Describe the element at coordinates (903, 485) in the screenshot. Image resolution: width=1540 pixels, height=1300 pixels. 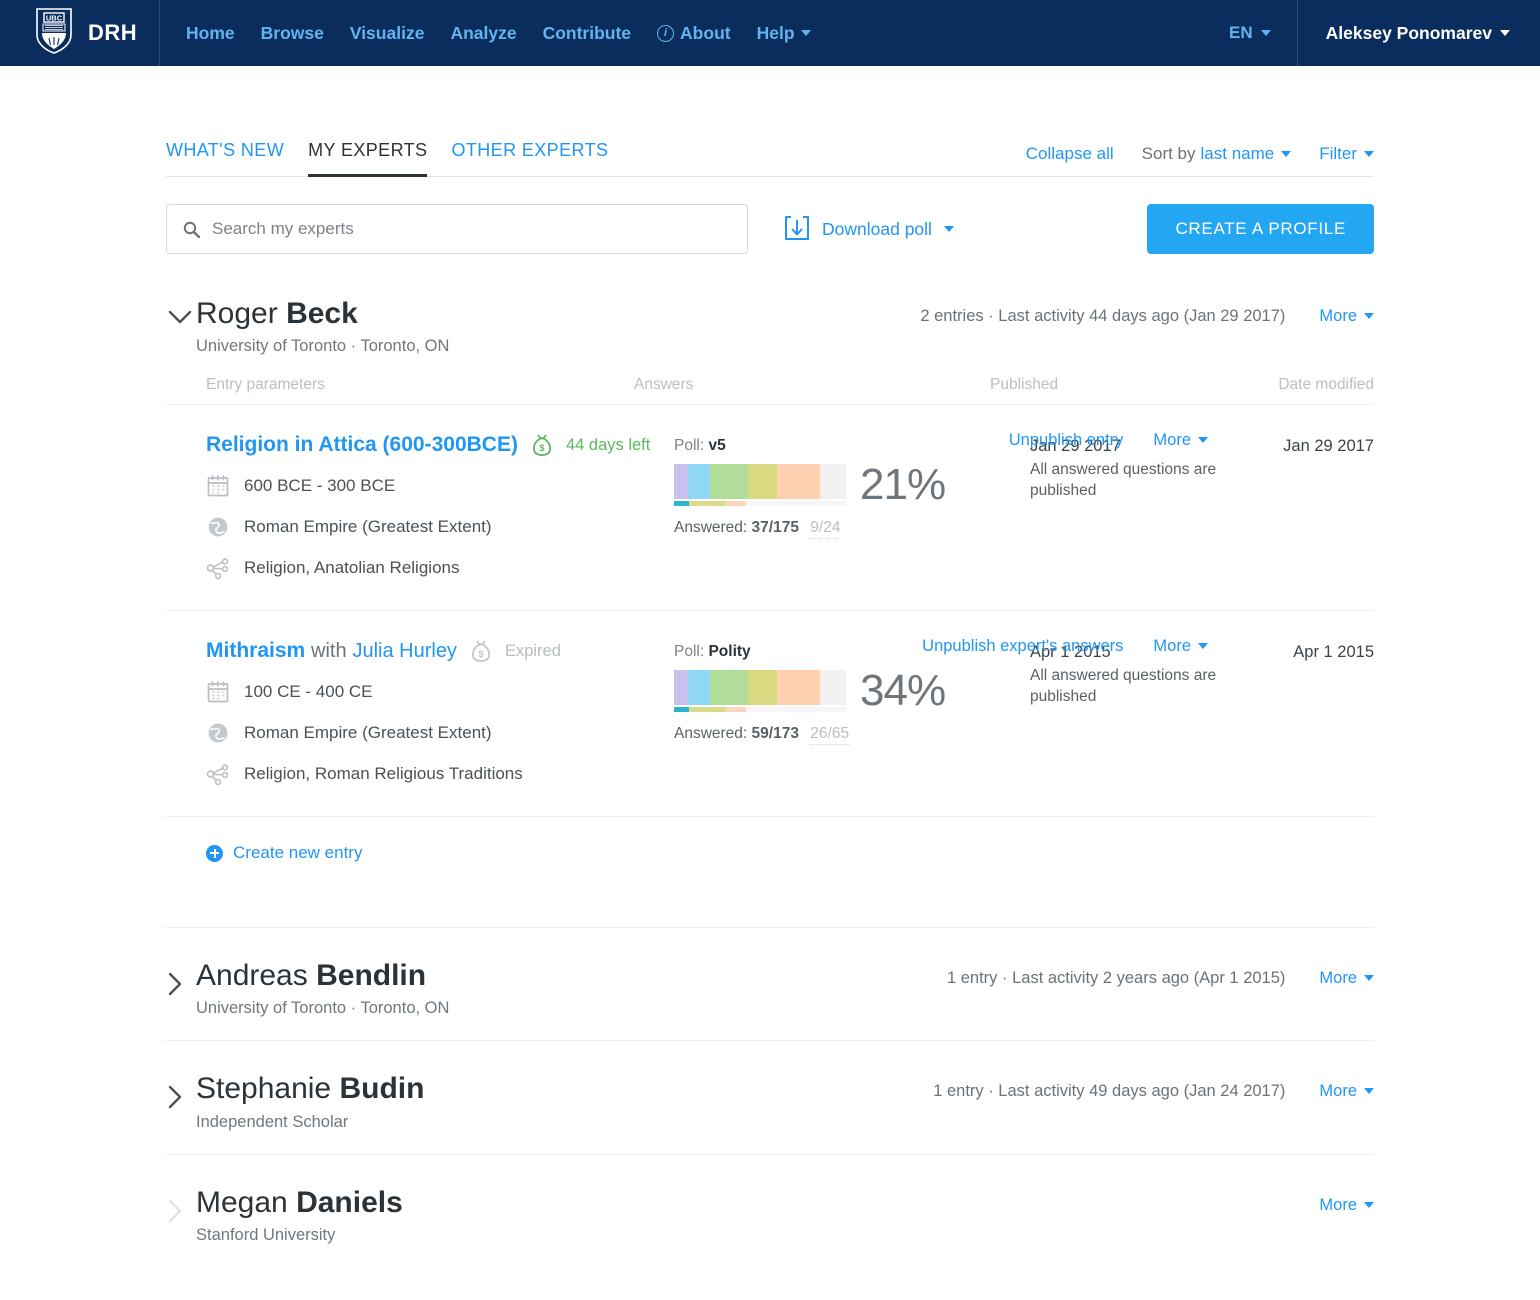
I see `poll-percent: 21%` at that location.